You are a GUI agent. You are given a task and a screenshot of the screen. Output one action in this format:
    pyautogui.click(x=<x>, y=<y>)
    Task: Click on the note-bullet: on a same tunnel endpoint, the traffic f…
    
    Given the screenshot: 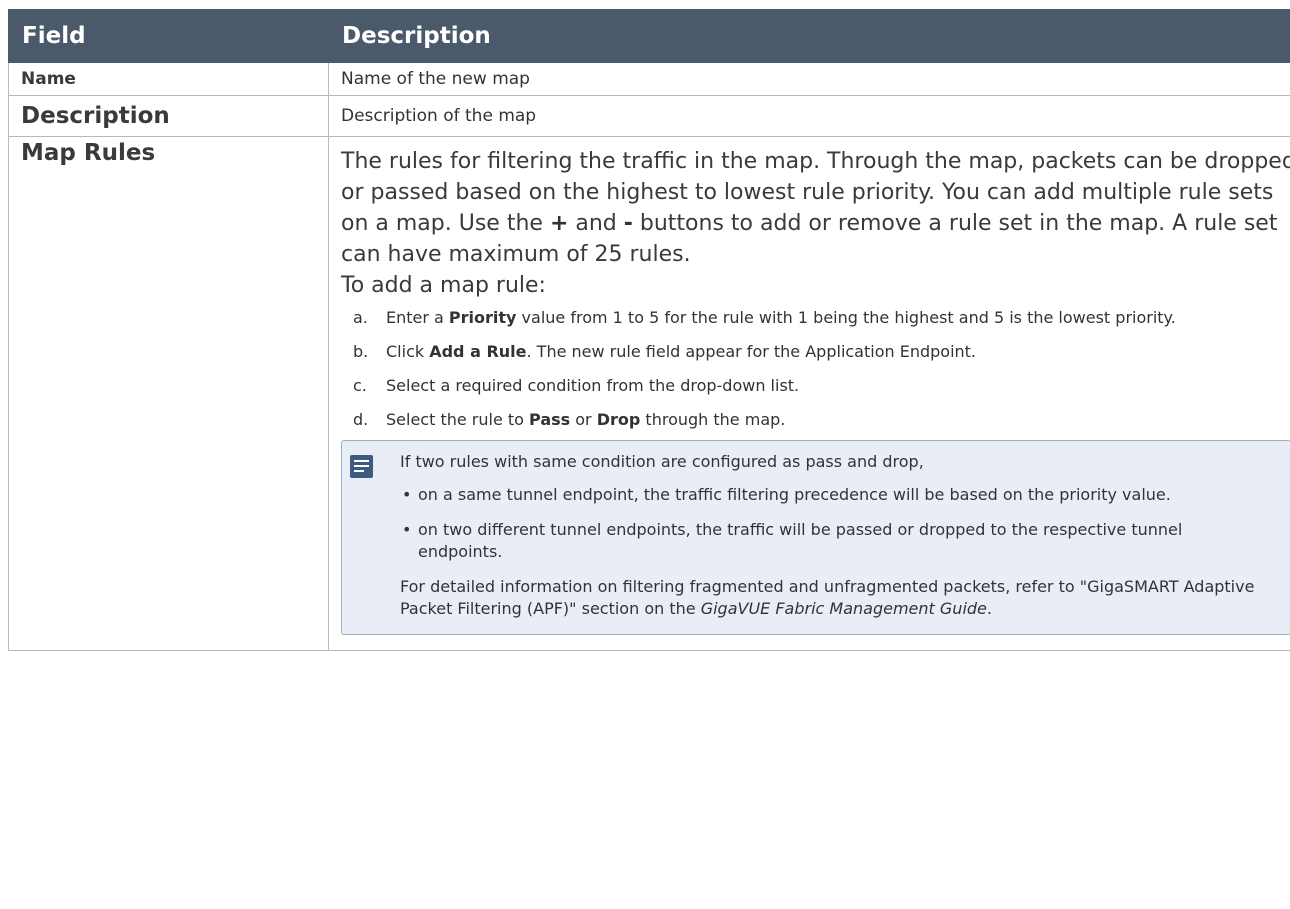 What is the action you would take?
    pyautogui.click(x=835, y=495)
    